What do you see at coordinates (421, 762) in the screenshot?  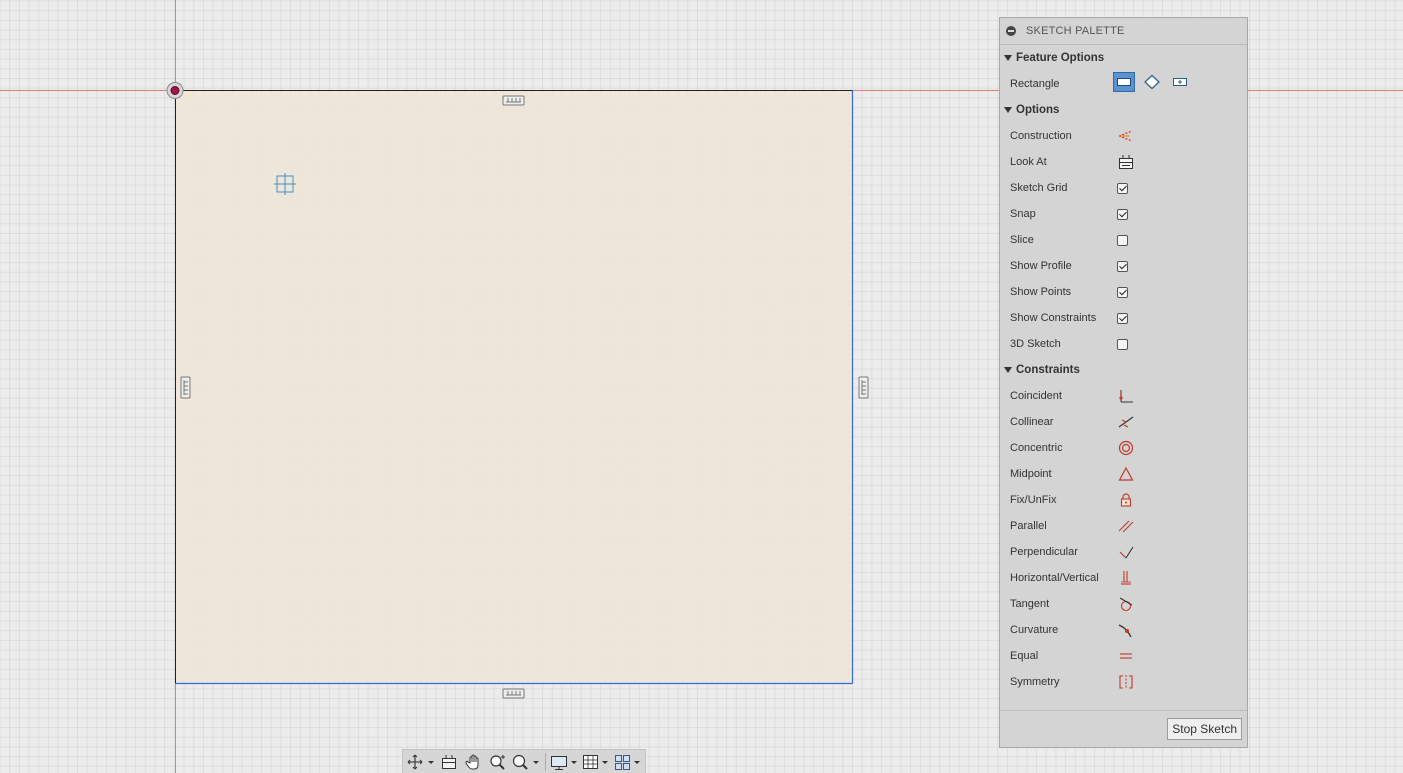 I see `orbit-icon` at bounding box center [421, 762].